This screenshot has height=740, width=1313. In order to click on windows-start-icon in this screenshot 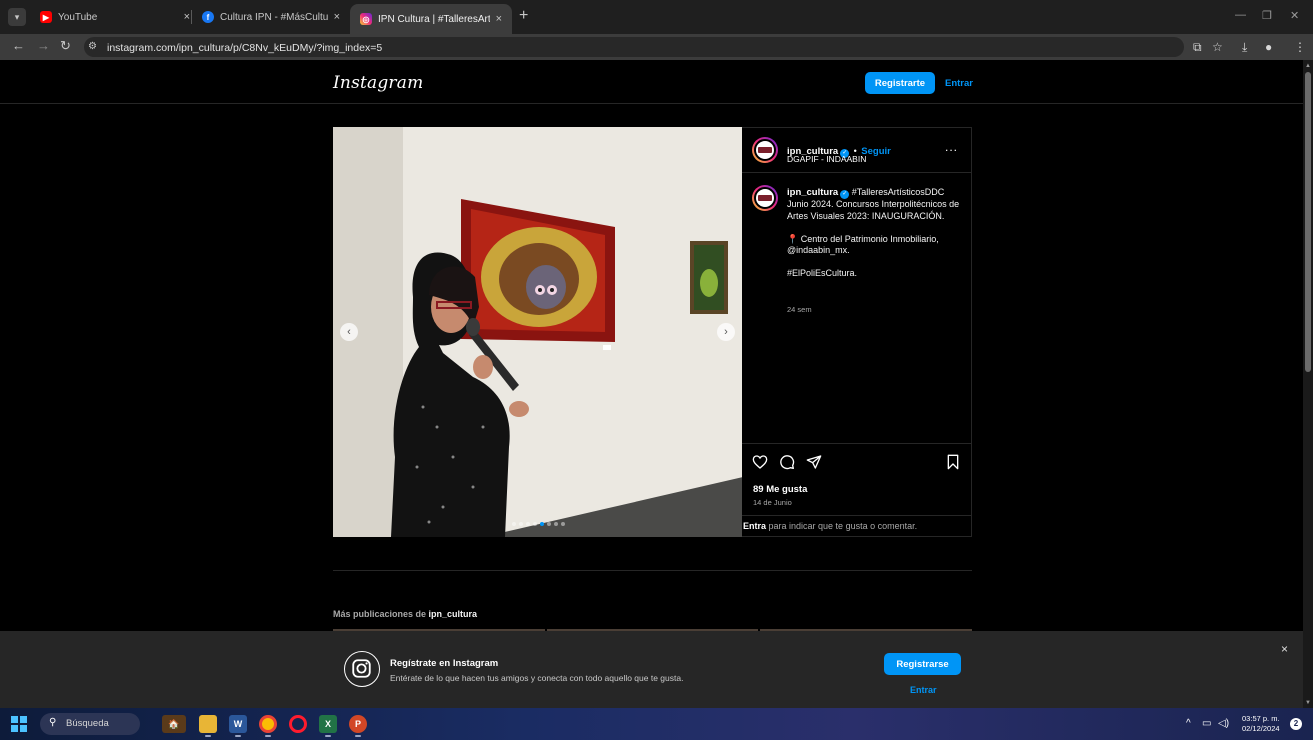, I will do `click(19, 724)`.